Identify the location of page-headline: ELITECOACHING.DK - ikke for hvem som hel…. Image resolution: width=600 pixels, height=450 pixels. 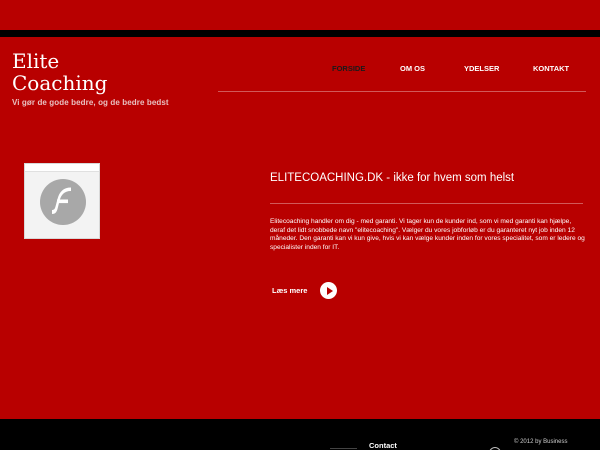
(392, 178).